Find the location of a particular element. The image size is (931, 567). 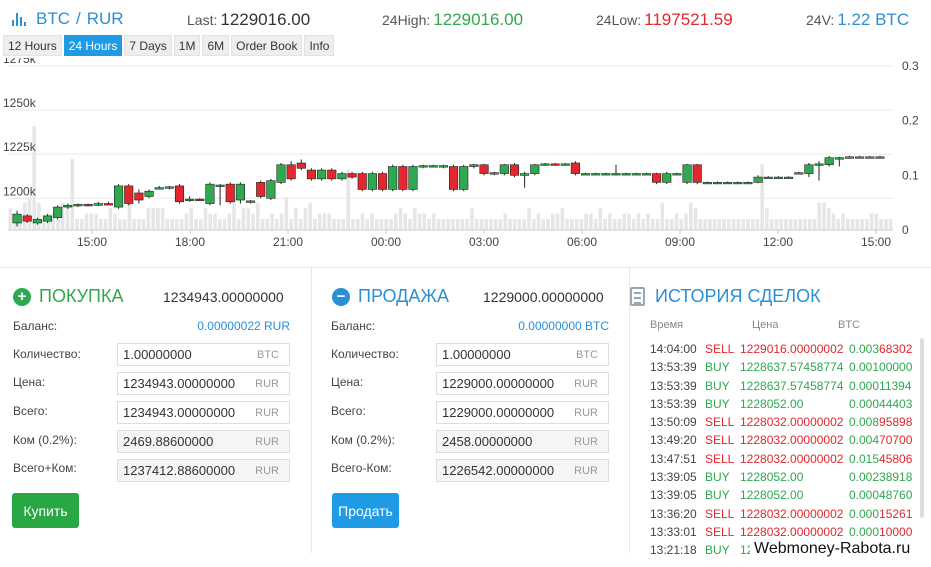

last-price: Last: 1229016.00 is located at coordinates (249, 19).